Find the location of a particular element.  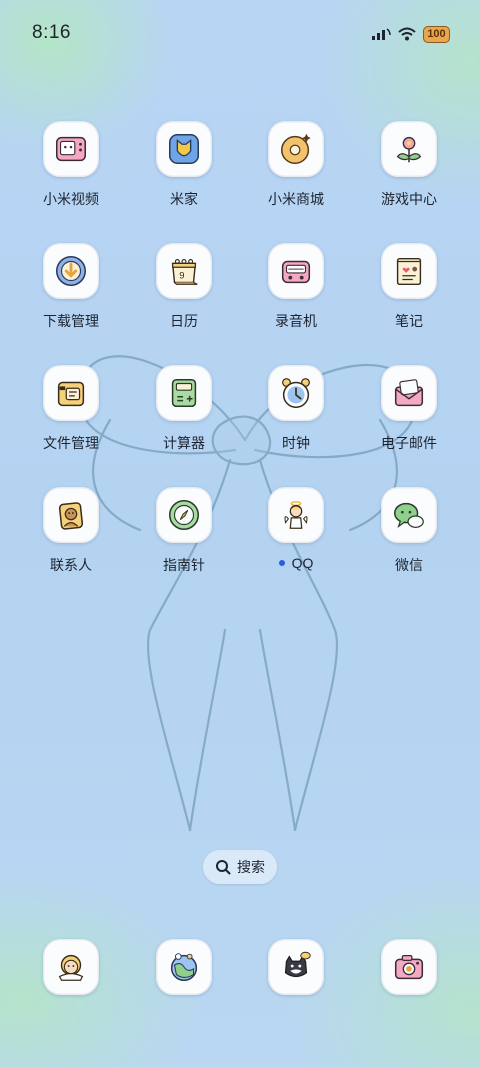

app-download-manager: 下载管理 is located at coordinates (71, 298).